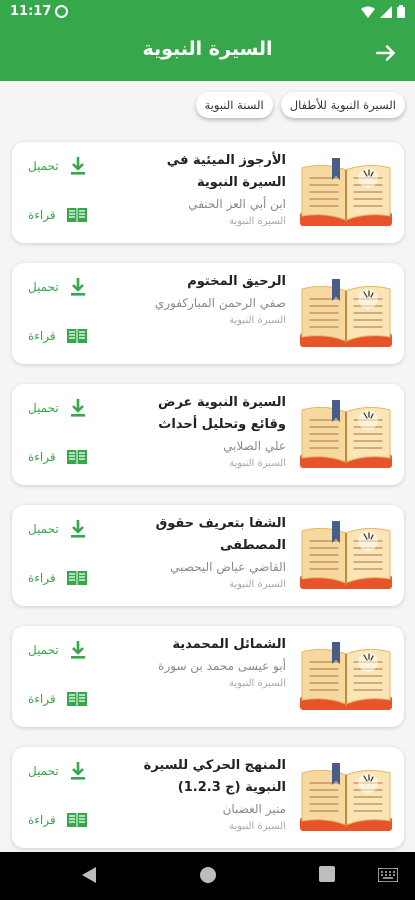 The image size is (415, 900). Describe the element at coordinates (207, 49) in the screenshot. I see `page-title: السيرة النبوية` at that location.